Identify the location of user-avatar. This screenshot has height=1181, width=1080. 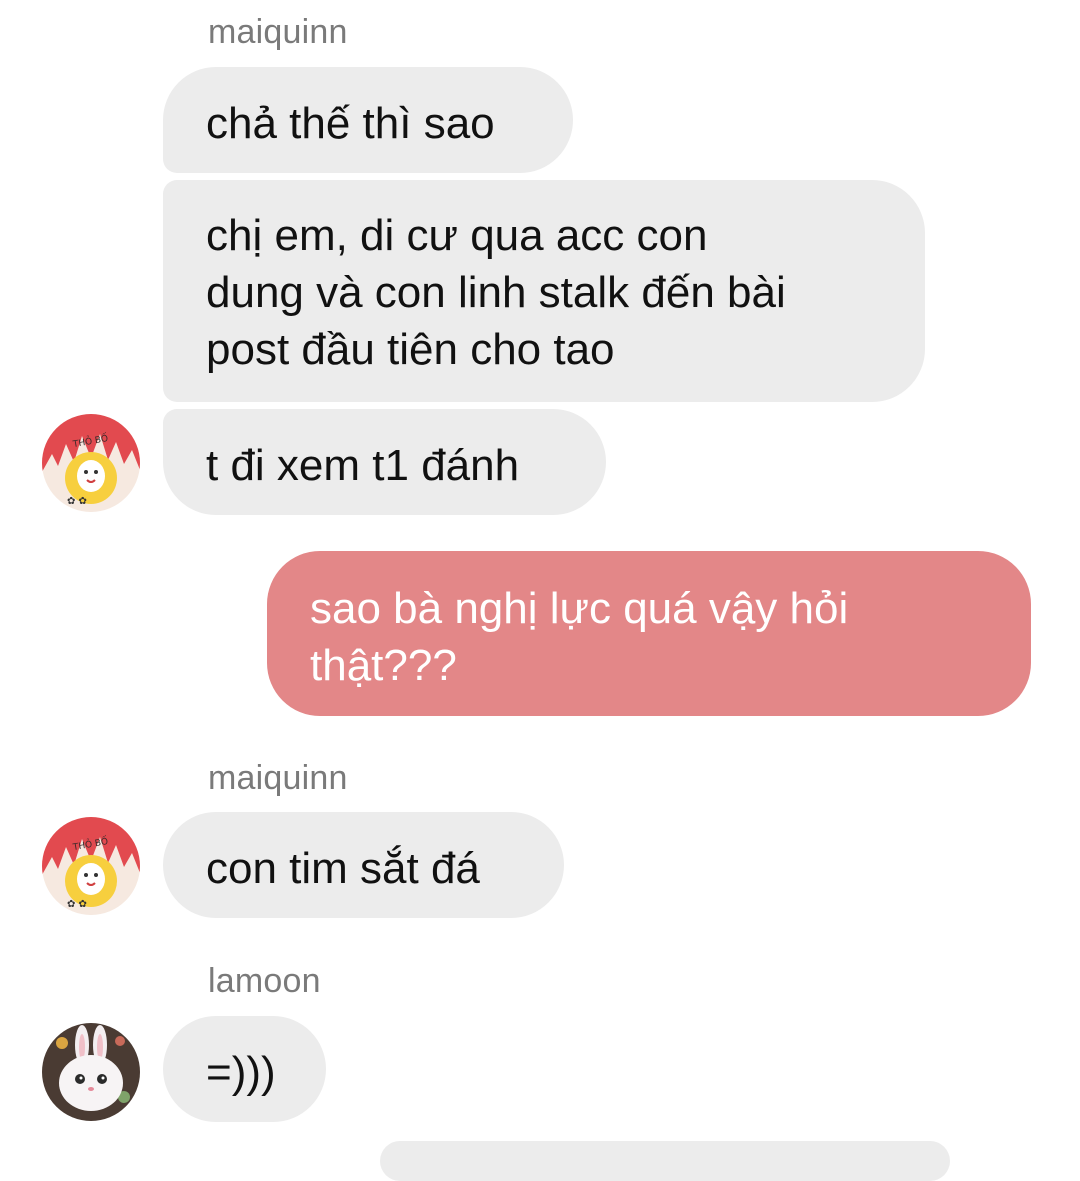
(91, 1072).